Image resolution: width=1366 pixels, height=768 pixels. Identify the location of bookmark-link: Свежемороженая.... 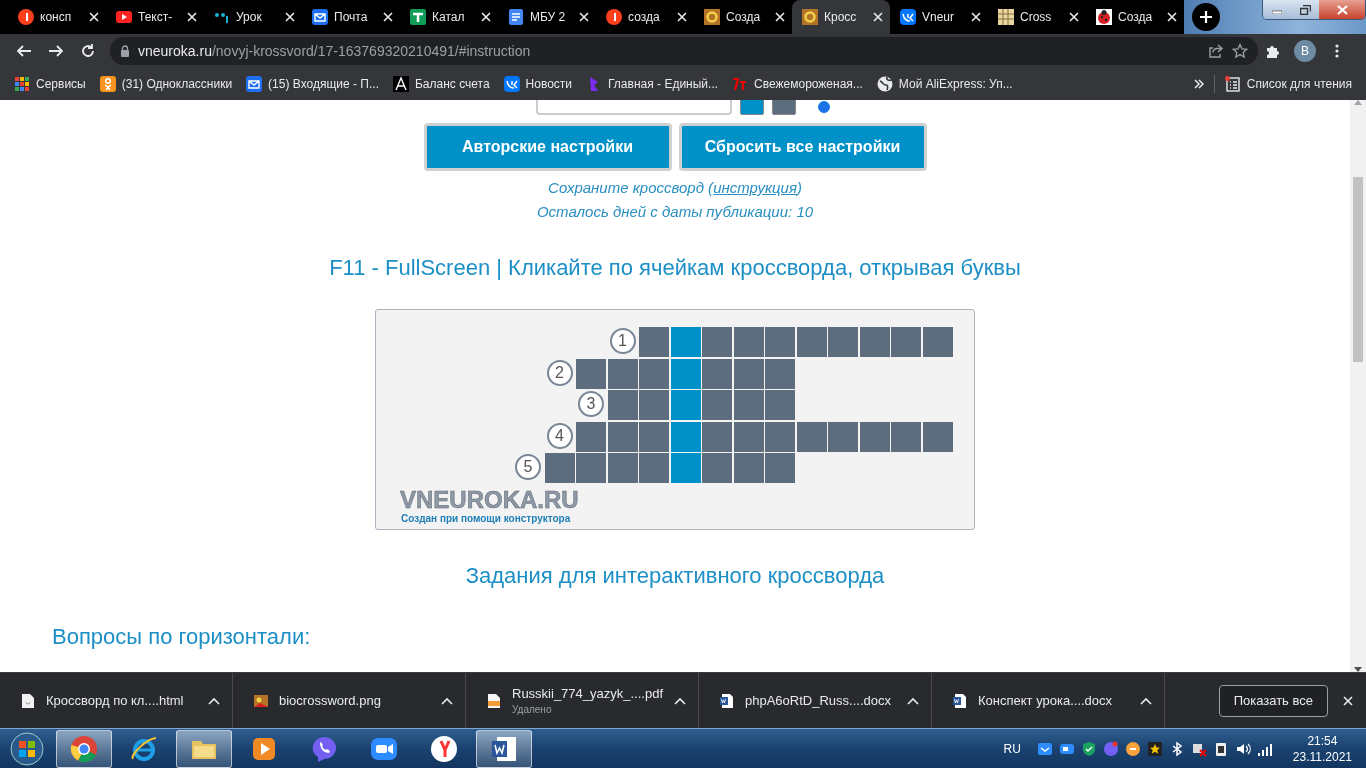
(808, 84).